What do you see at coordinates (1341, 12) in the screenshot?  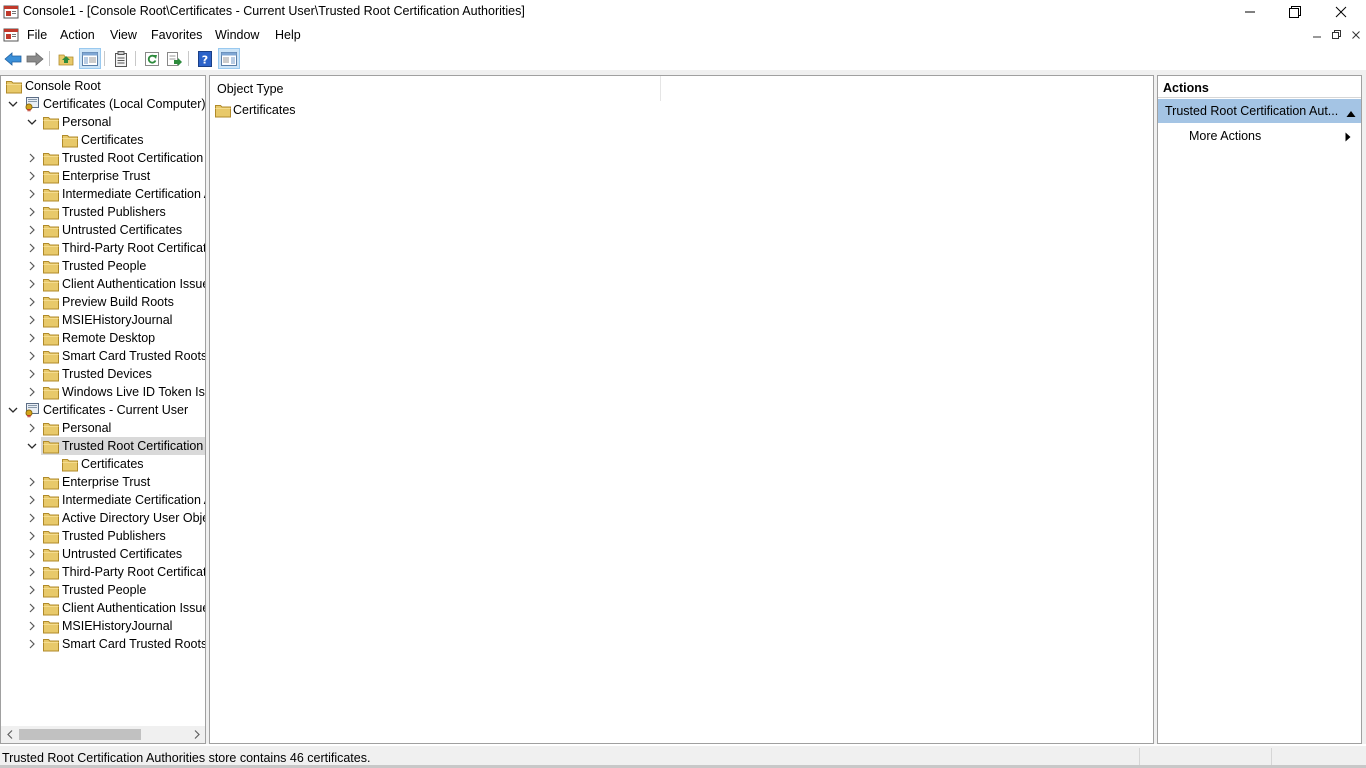 I see `close-button` at bounding box center [1341, 12].